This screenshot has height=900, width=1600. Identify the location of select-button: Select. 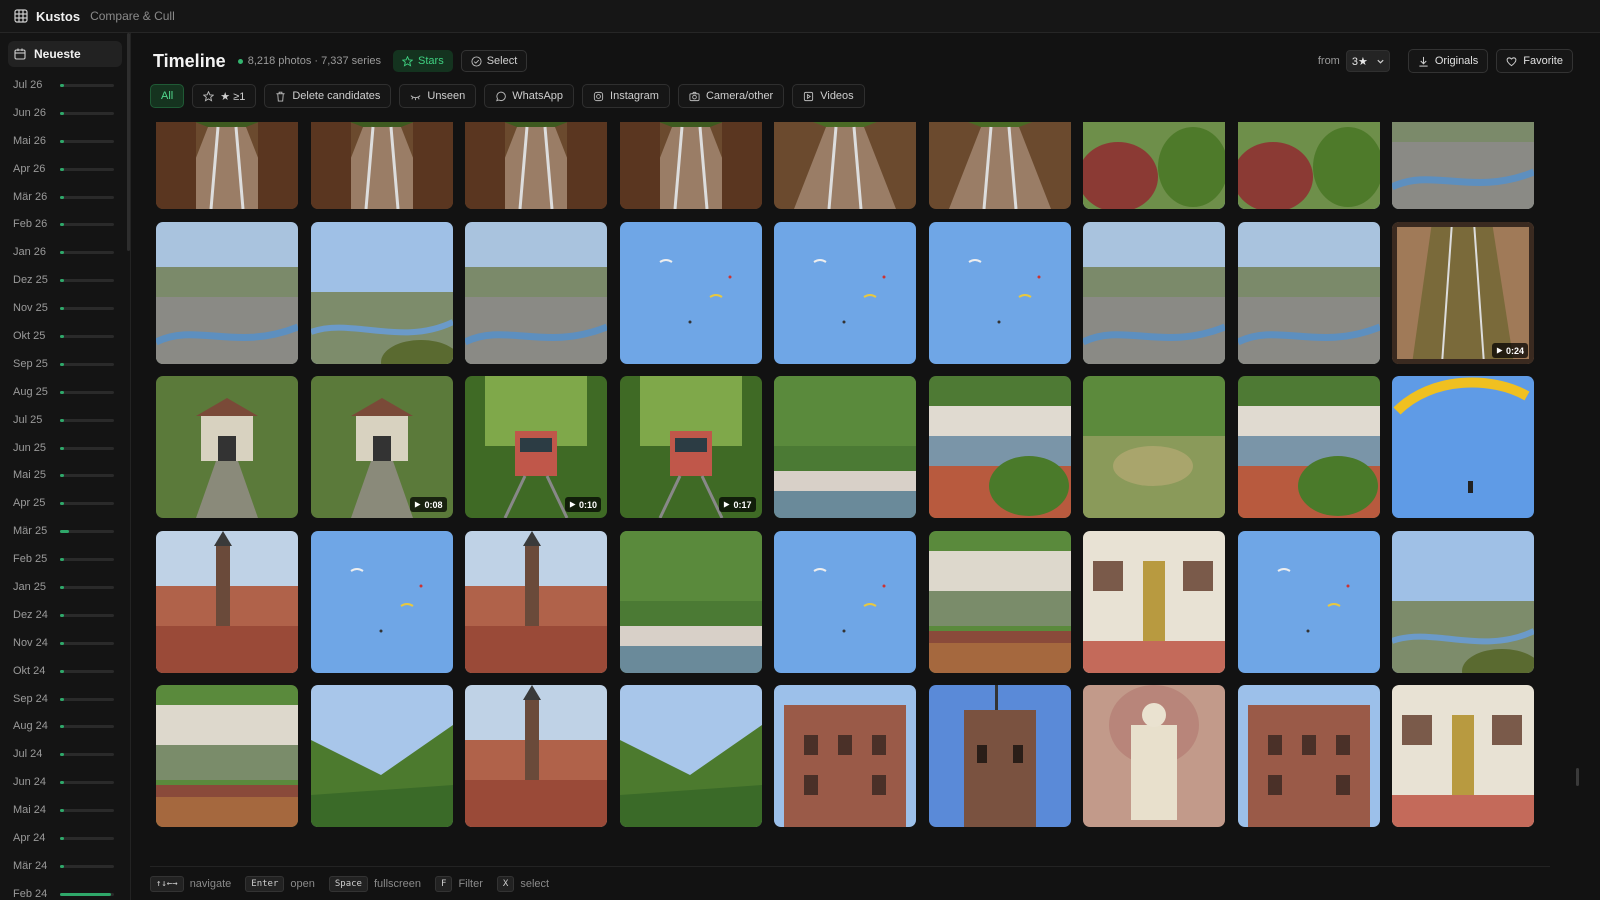
(494, 61).